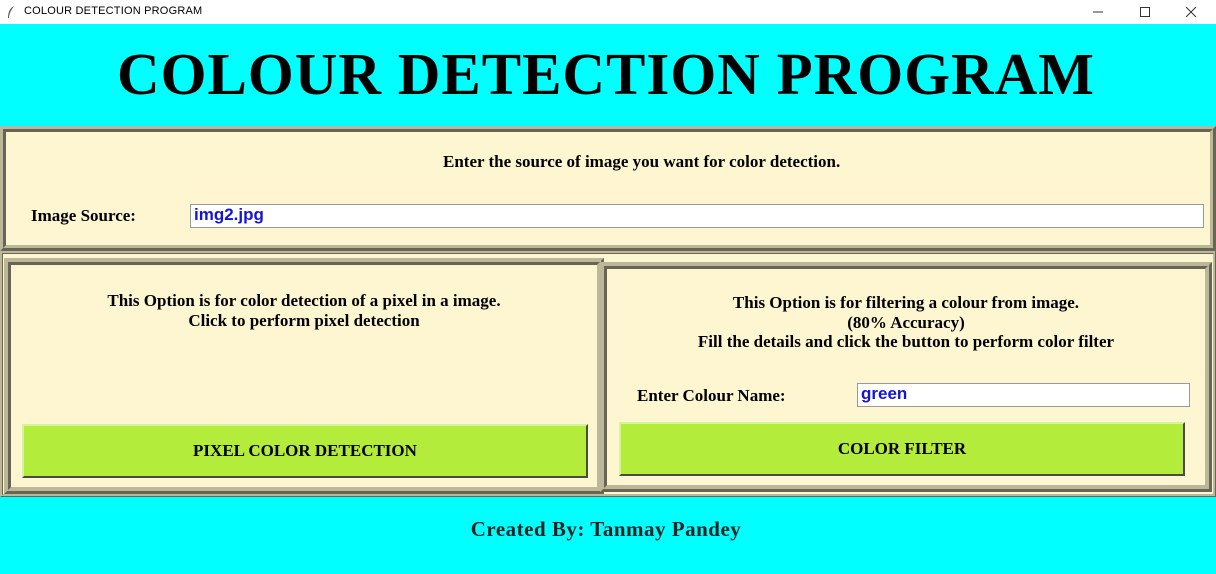 This screenshot has height=574, width=1216. I want to click on footer-banner: Created By: Tanmay Pandey, so click(608, 535).